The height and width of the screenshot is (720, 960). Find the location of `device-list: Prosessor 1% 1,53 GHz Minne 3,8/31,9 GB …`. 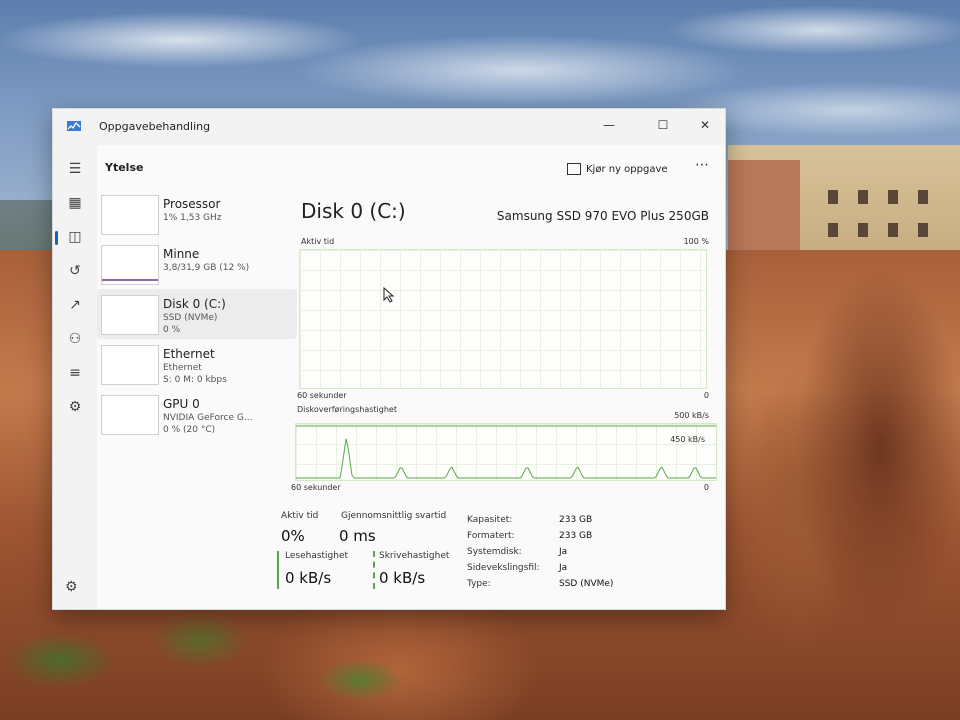

device-list: Prosessor 1% 1,53 GHz Minne 3,8/31,9 GB … is located at coordinates (197, 314).